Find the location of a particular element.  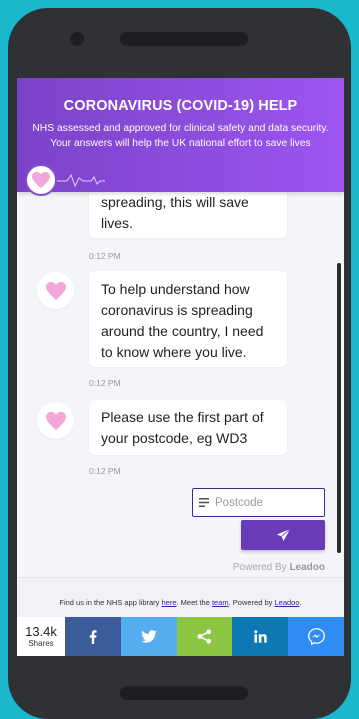

linkedin-icon is located at coordinates (260, 636).